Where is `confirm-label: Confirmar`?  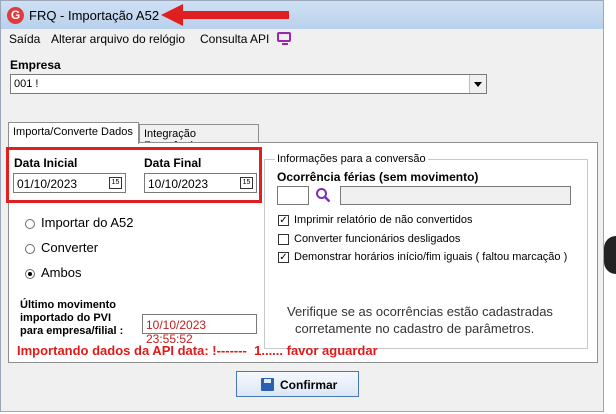
confirm-label: Confirmar is located at coordinates (309, 385).